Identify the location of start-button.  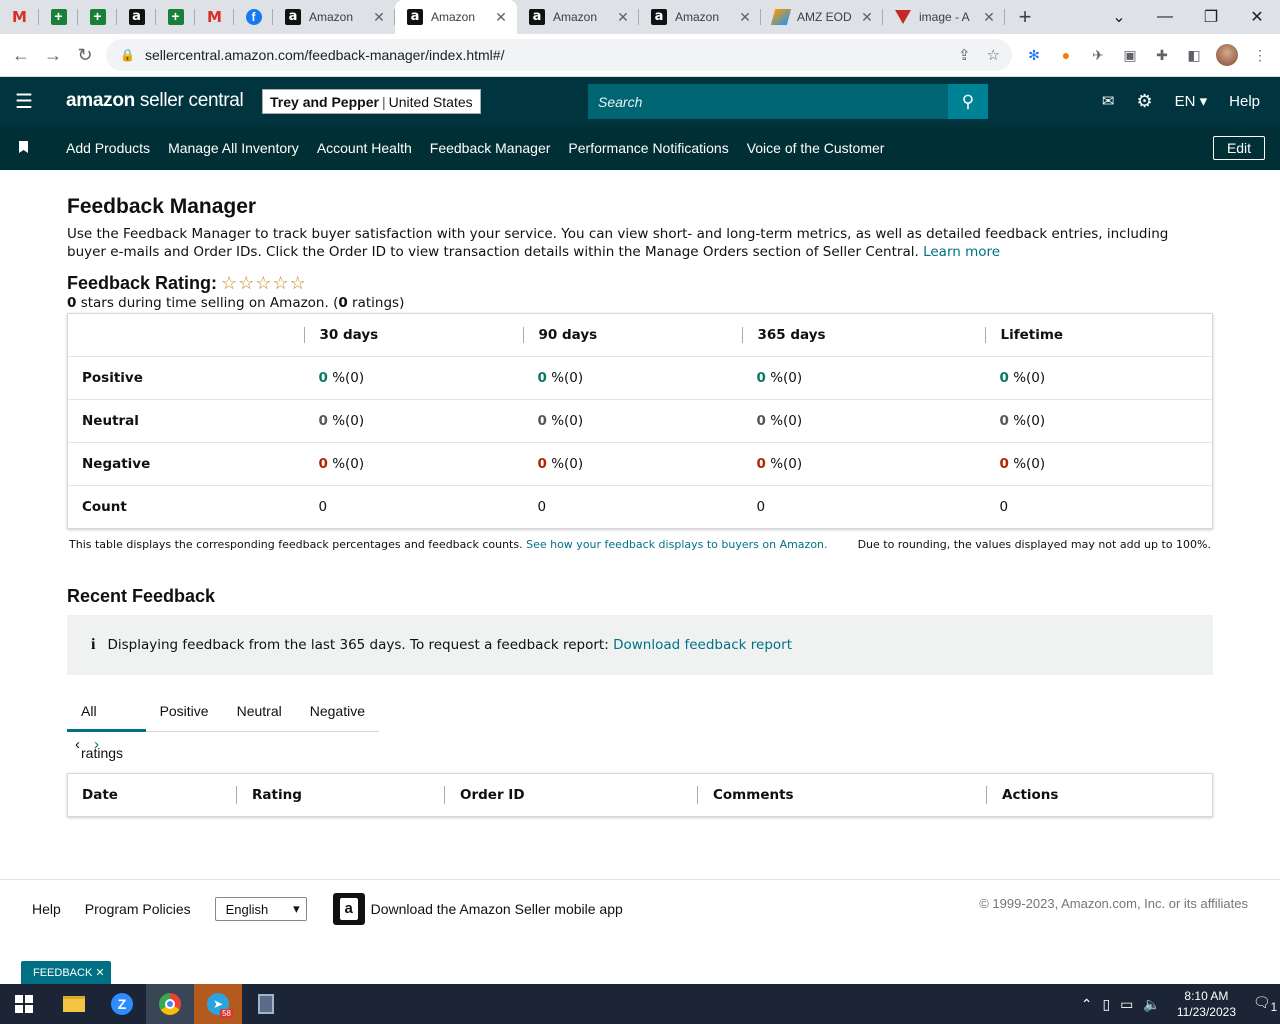
(24, 1004).